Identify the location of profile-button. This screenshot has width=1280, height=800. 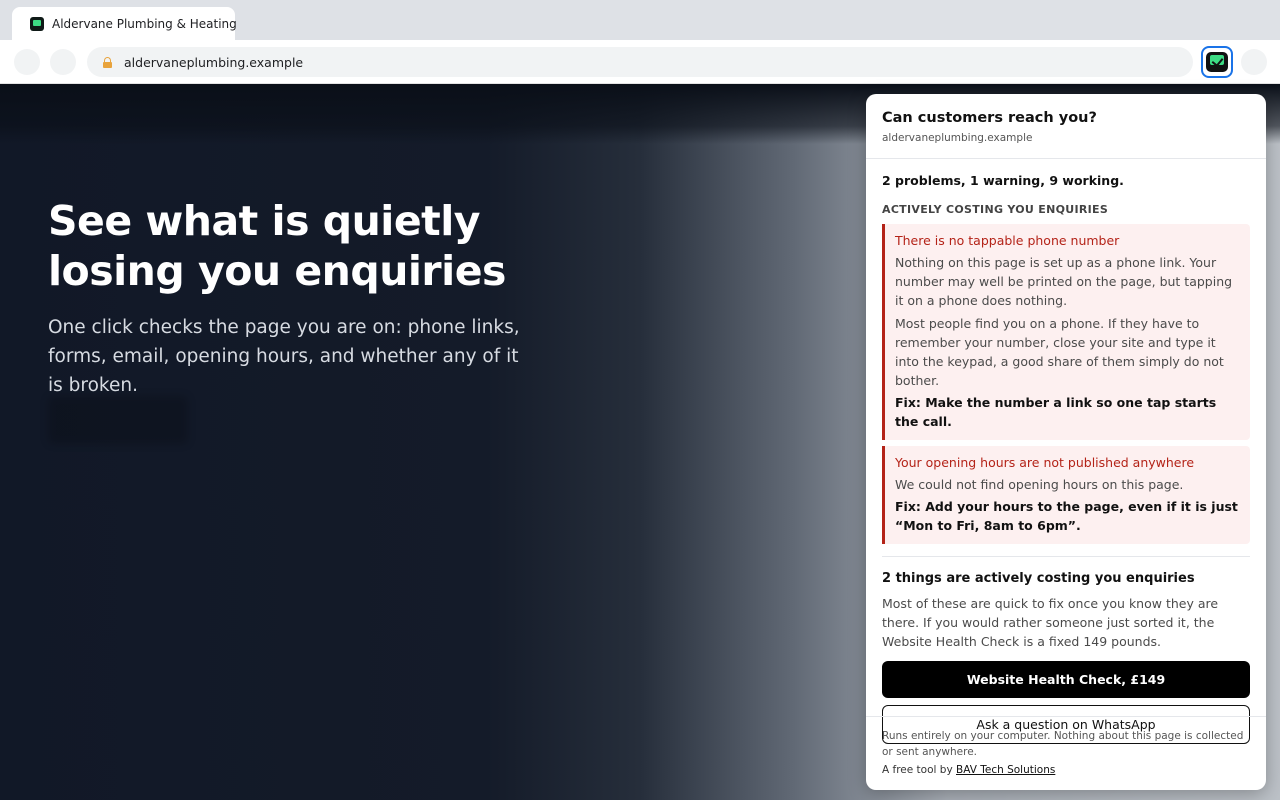
(1254, 62).